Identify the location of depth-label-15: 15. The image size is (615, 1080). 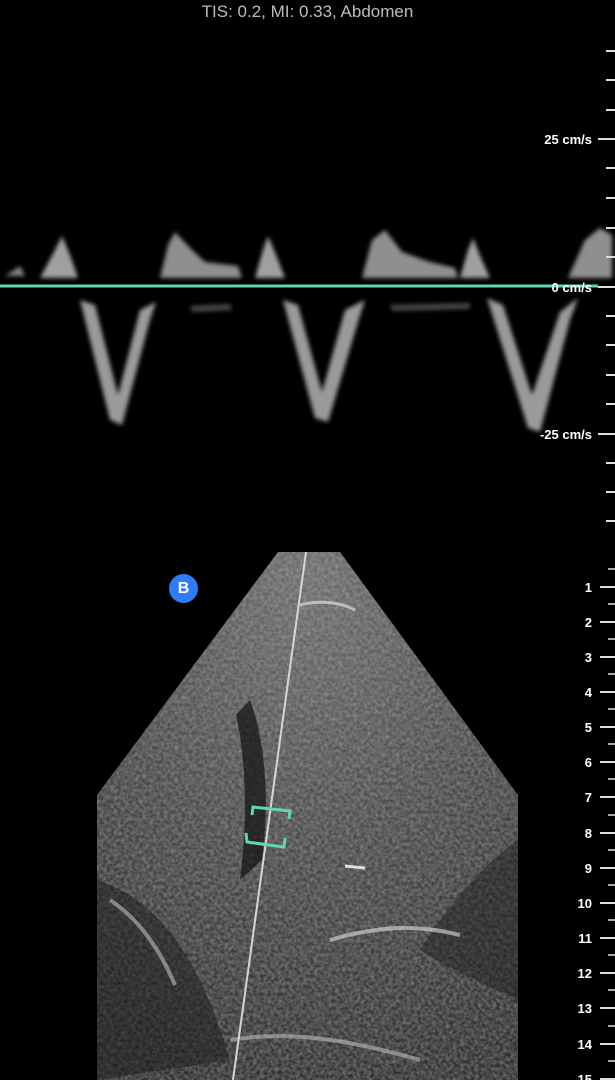
(585, 1076).